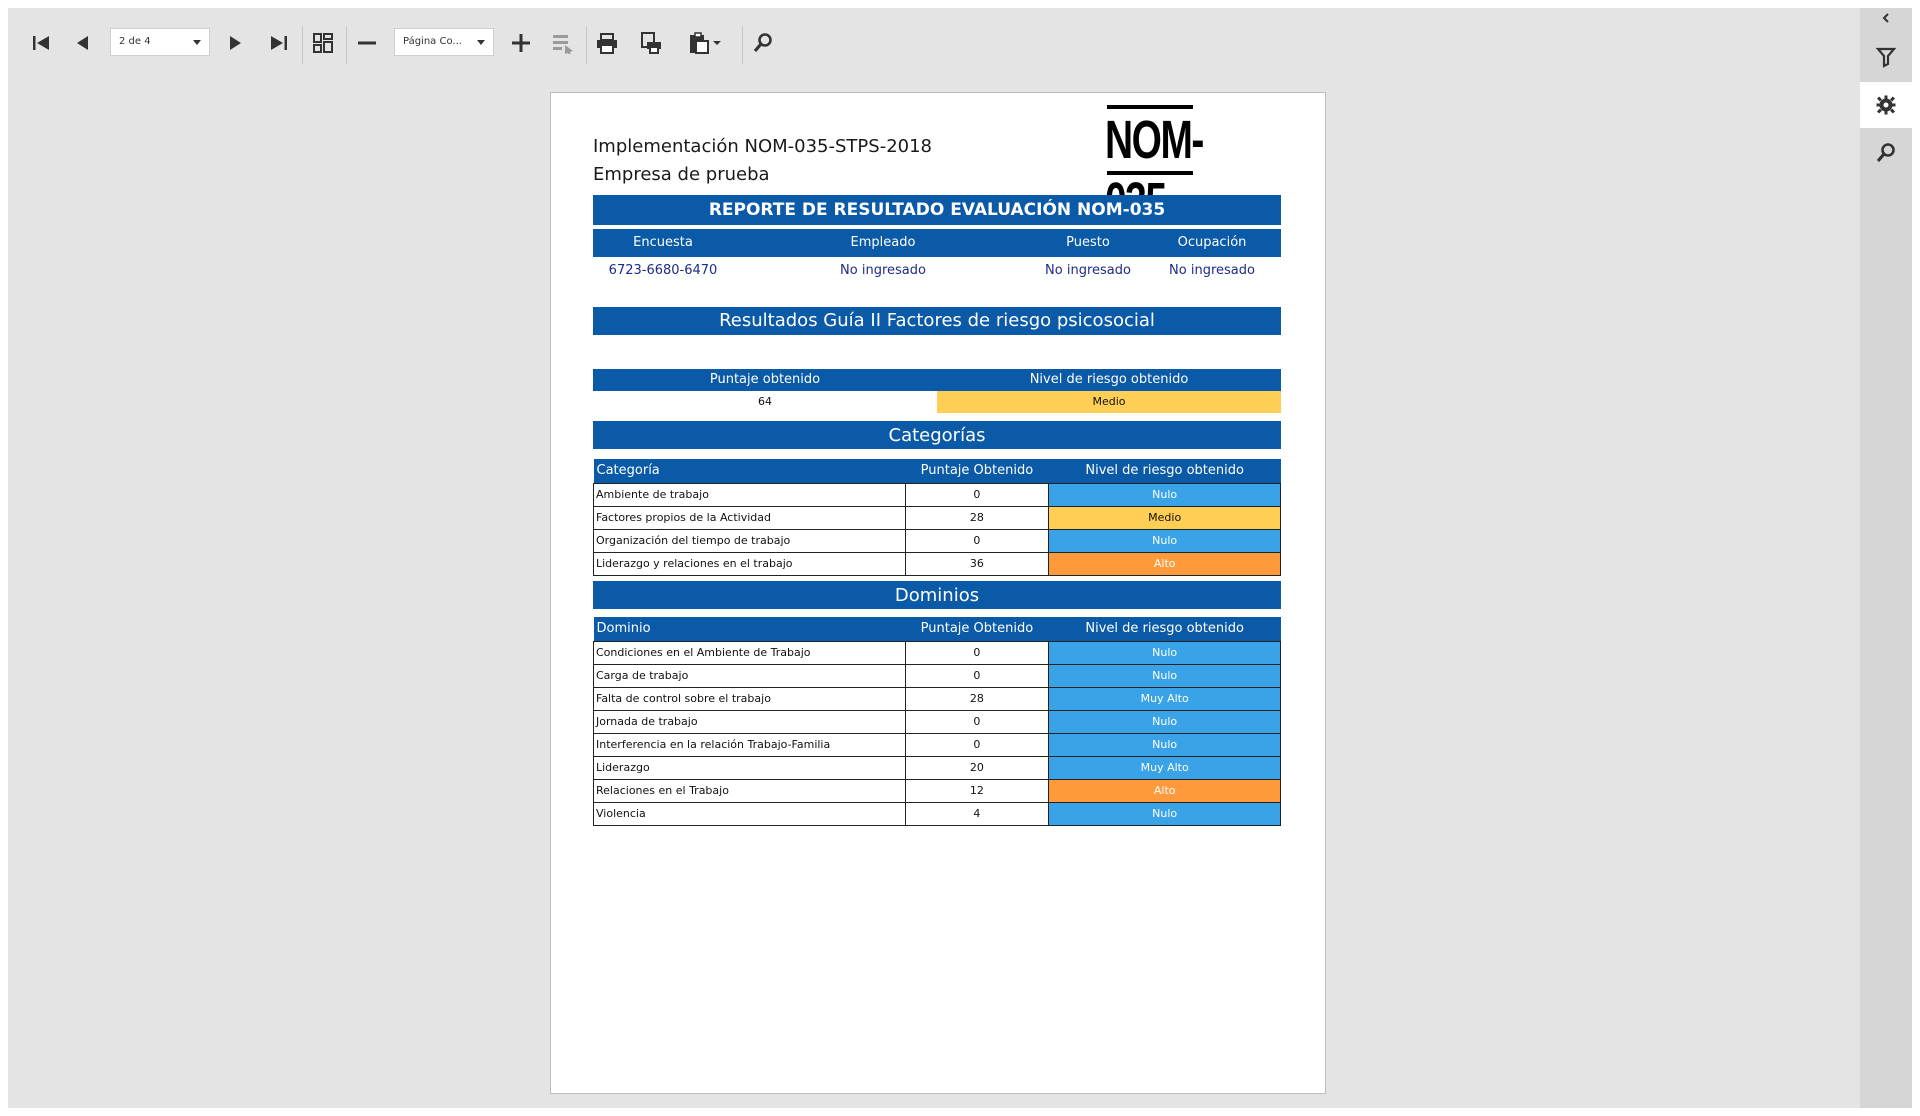 This screenshot has width=1920, height=1116. I want to click on categorias-col-nivel: Nivel de riesgo obtenido, so click(1164, 471).